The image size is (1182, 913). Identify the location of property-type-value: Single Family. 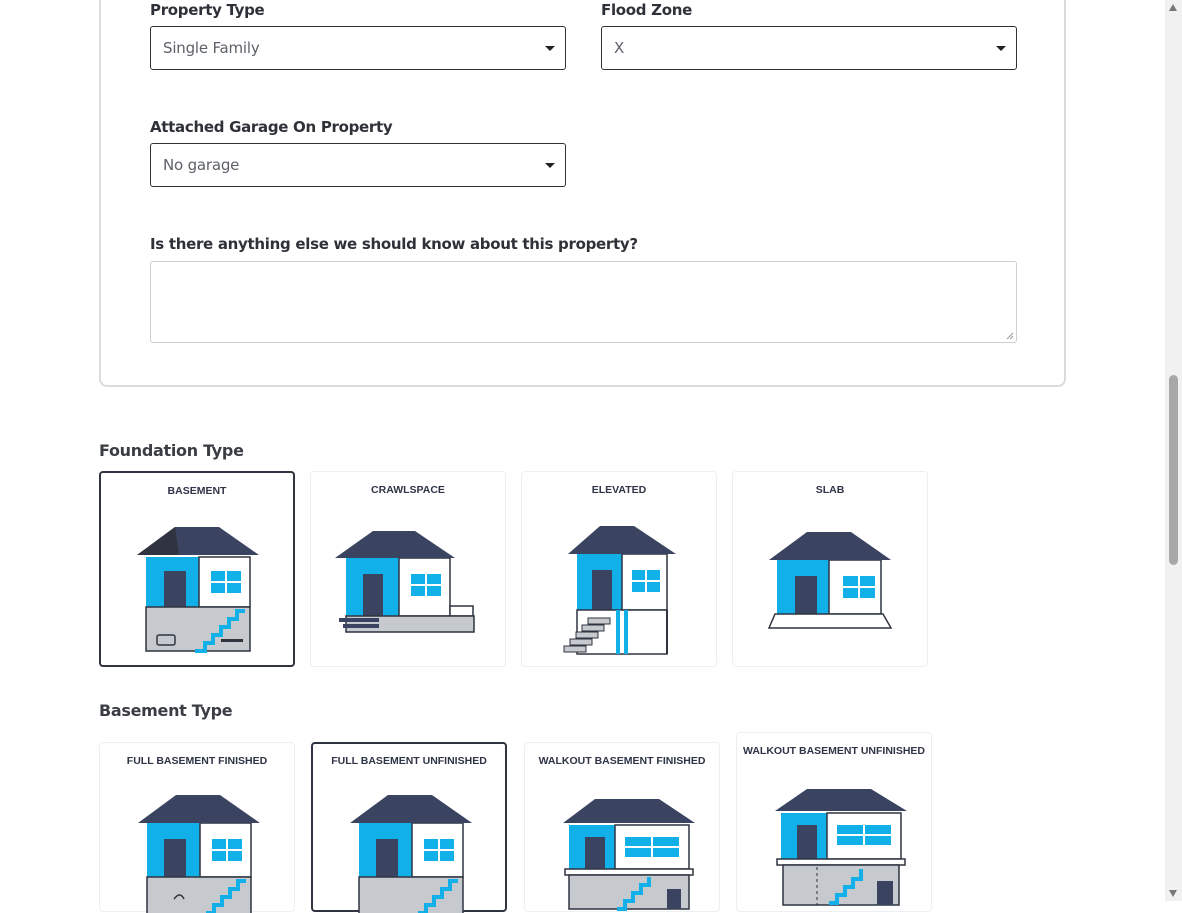
(211, 48).